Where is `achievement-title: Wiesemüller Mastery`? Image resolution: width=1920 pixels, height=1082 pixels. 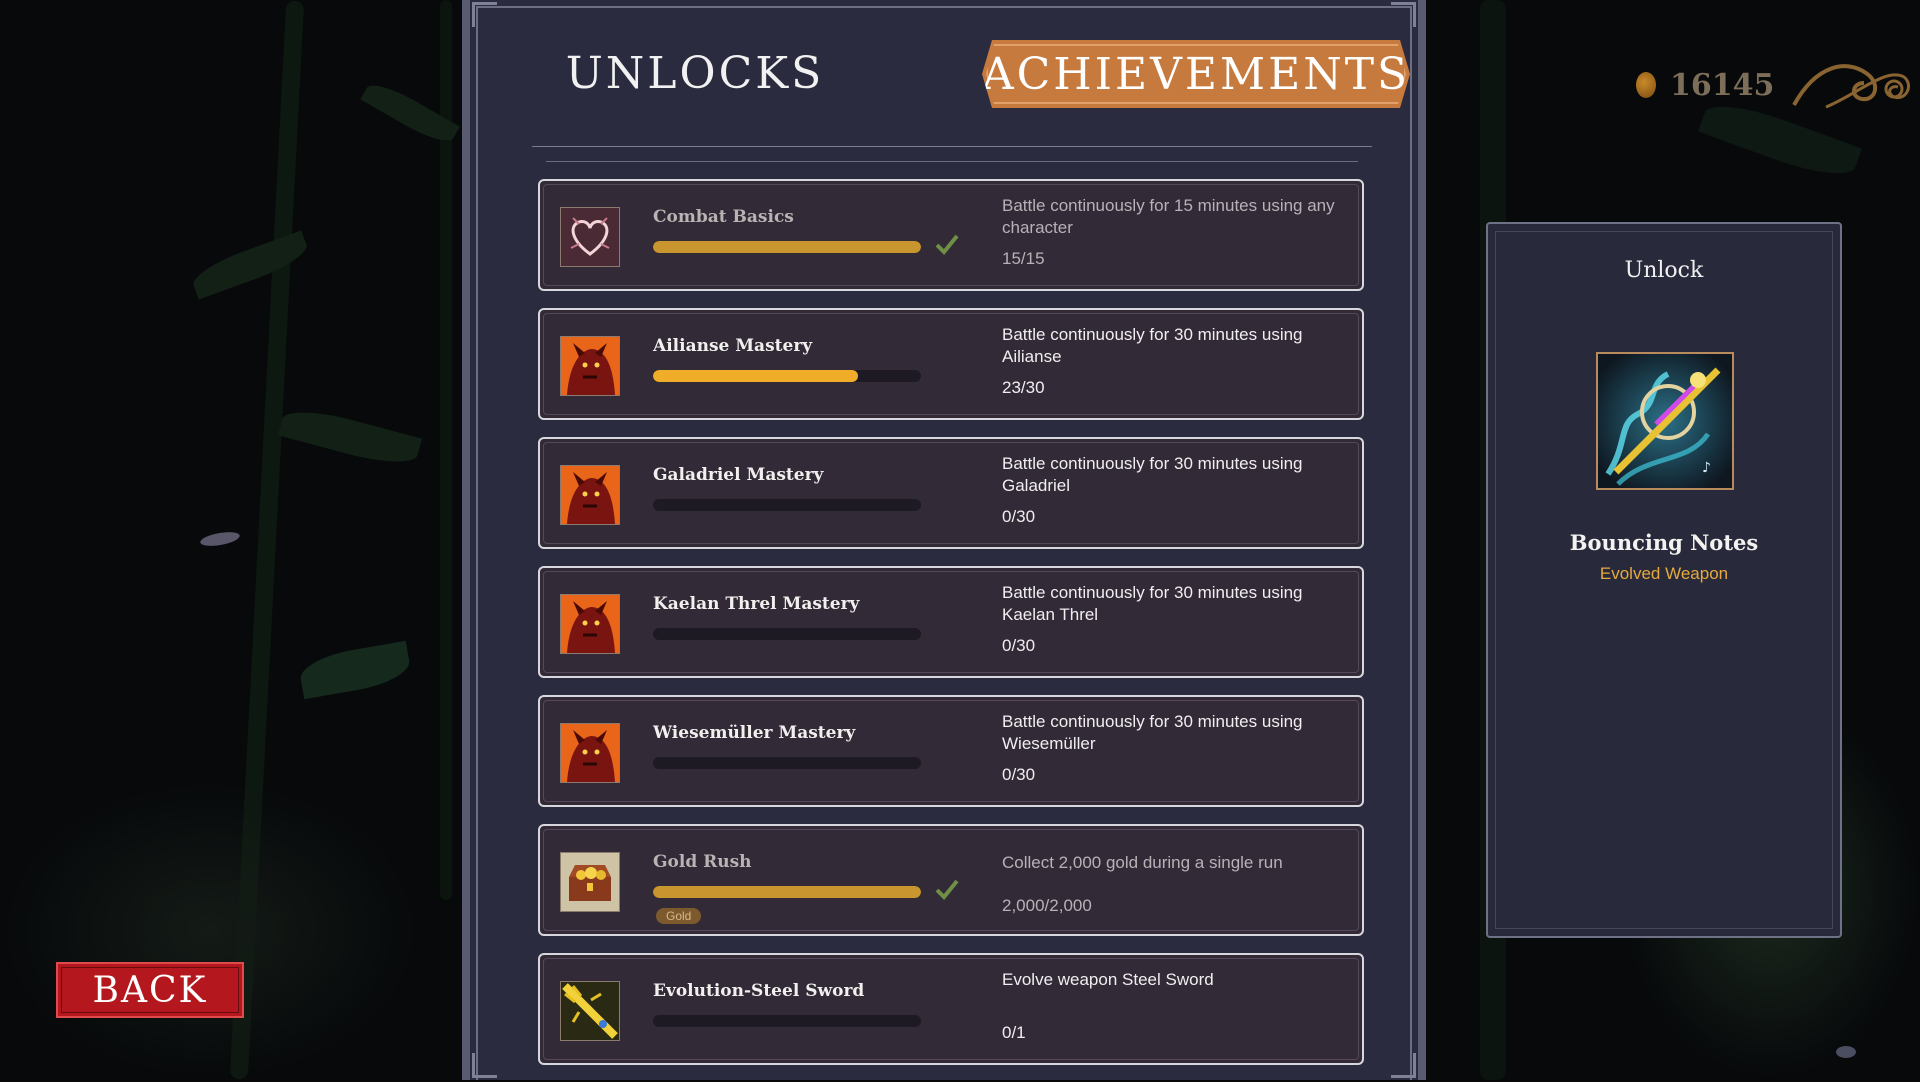 achievement-title: Wiesemüller Mastery is located at coordinates (754, 733).